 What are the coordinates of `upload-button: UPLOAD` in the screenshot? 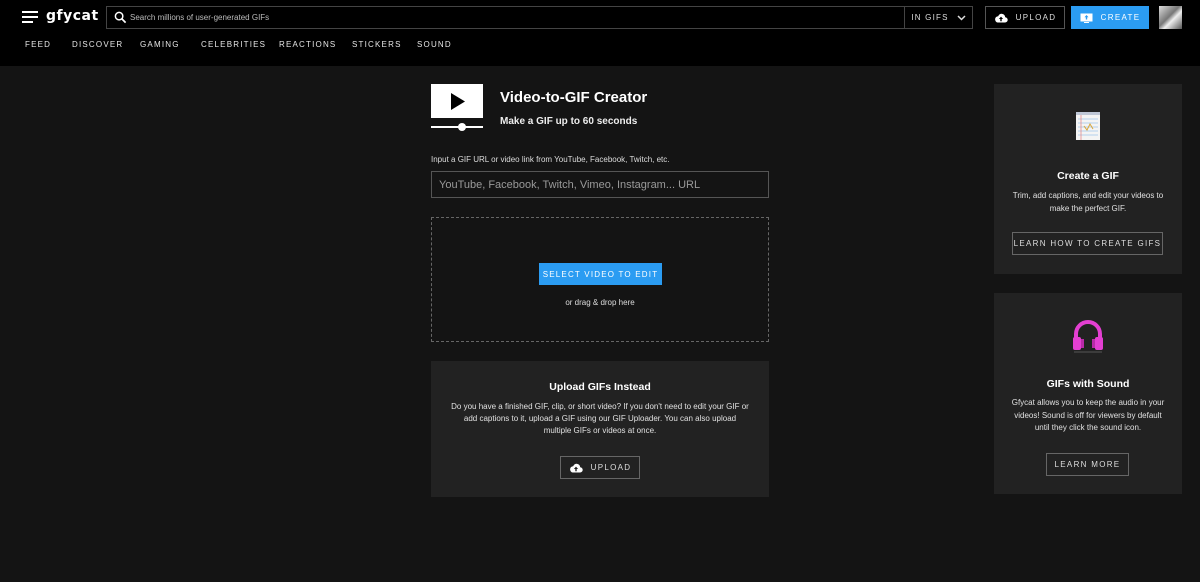 It's located at (1025, 17).